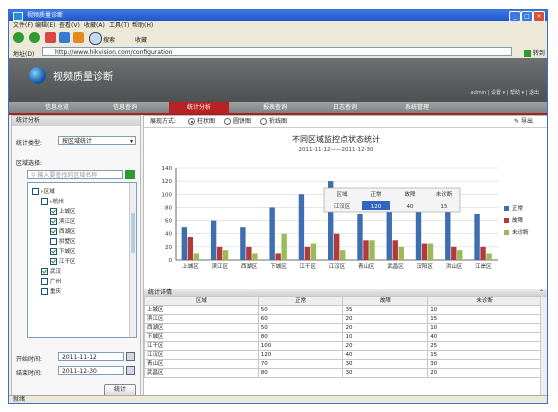 This screenshot has height=412, width=558. I want to click on stop-icon, so click(50, 37).